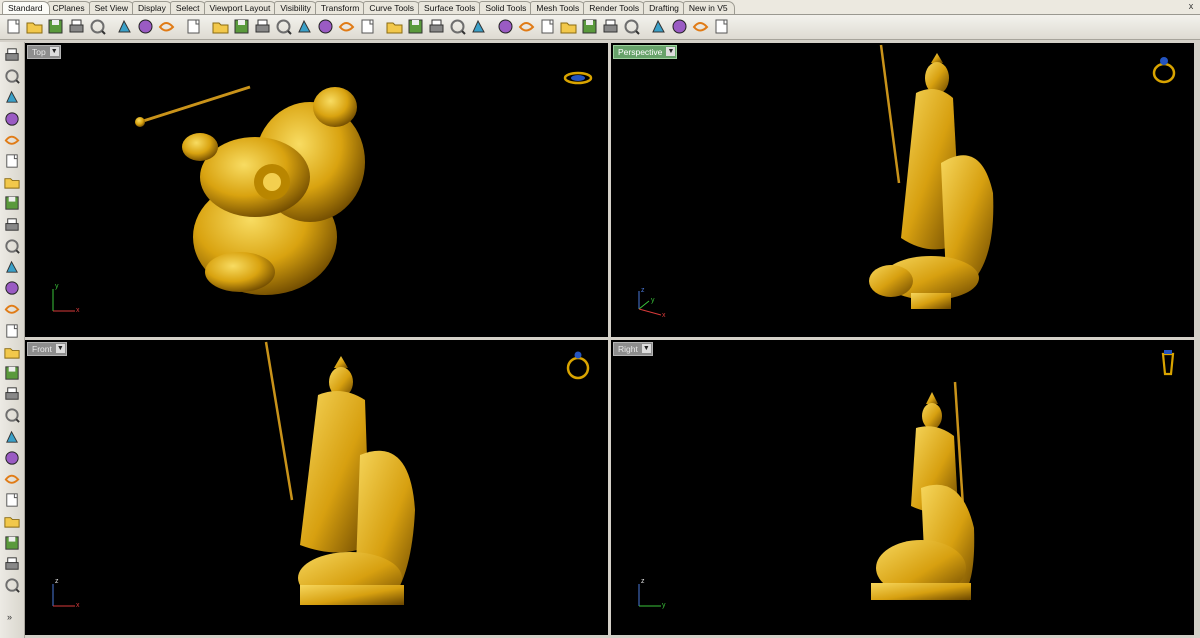  I want to click on plugins-icon, so click(700, 26).